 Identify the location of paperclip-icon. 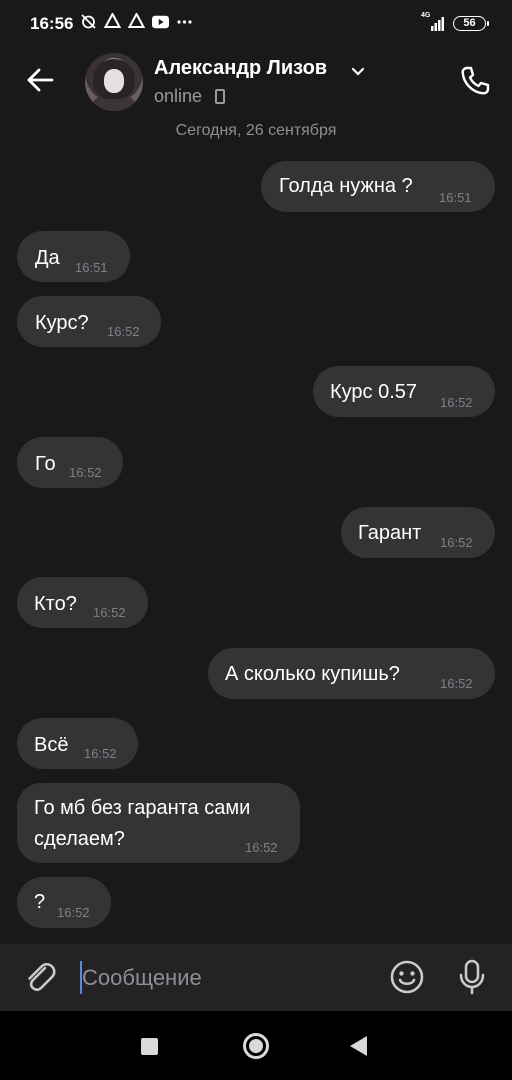
(42, 976).